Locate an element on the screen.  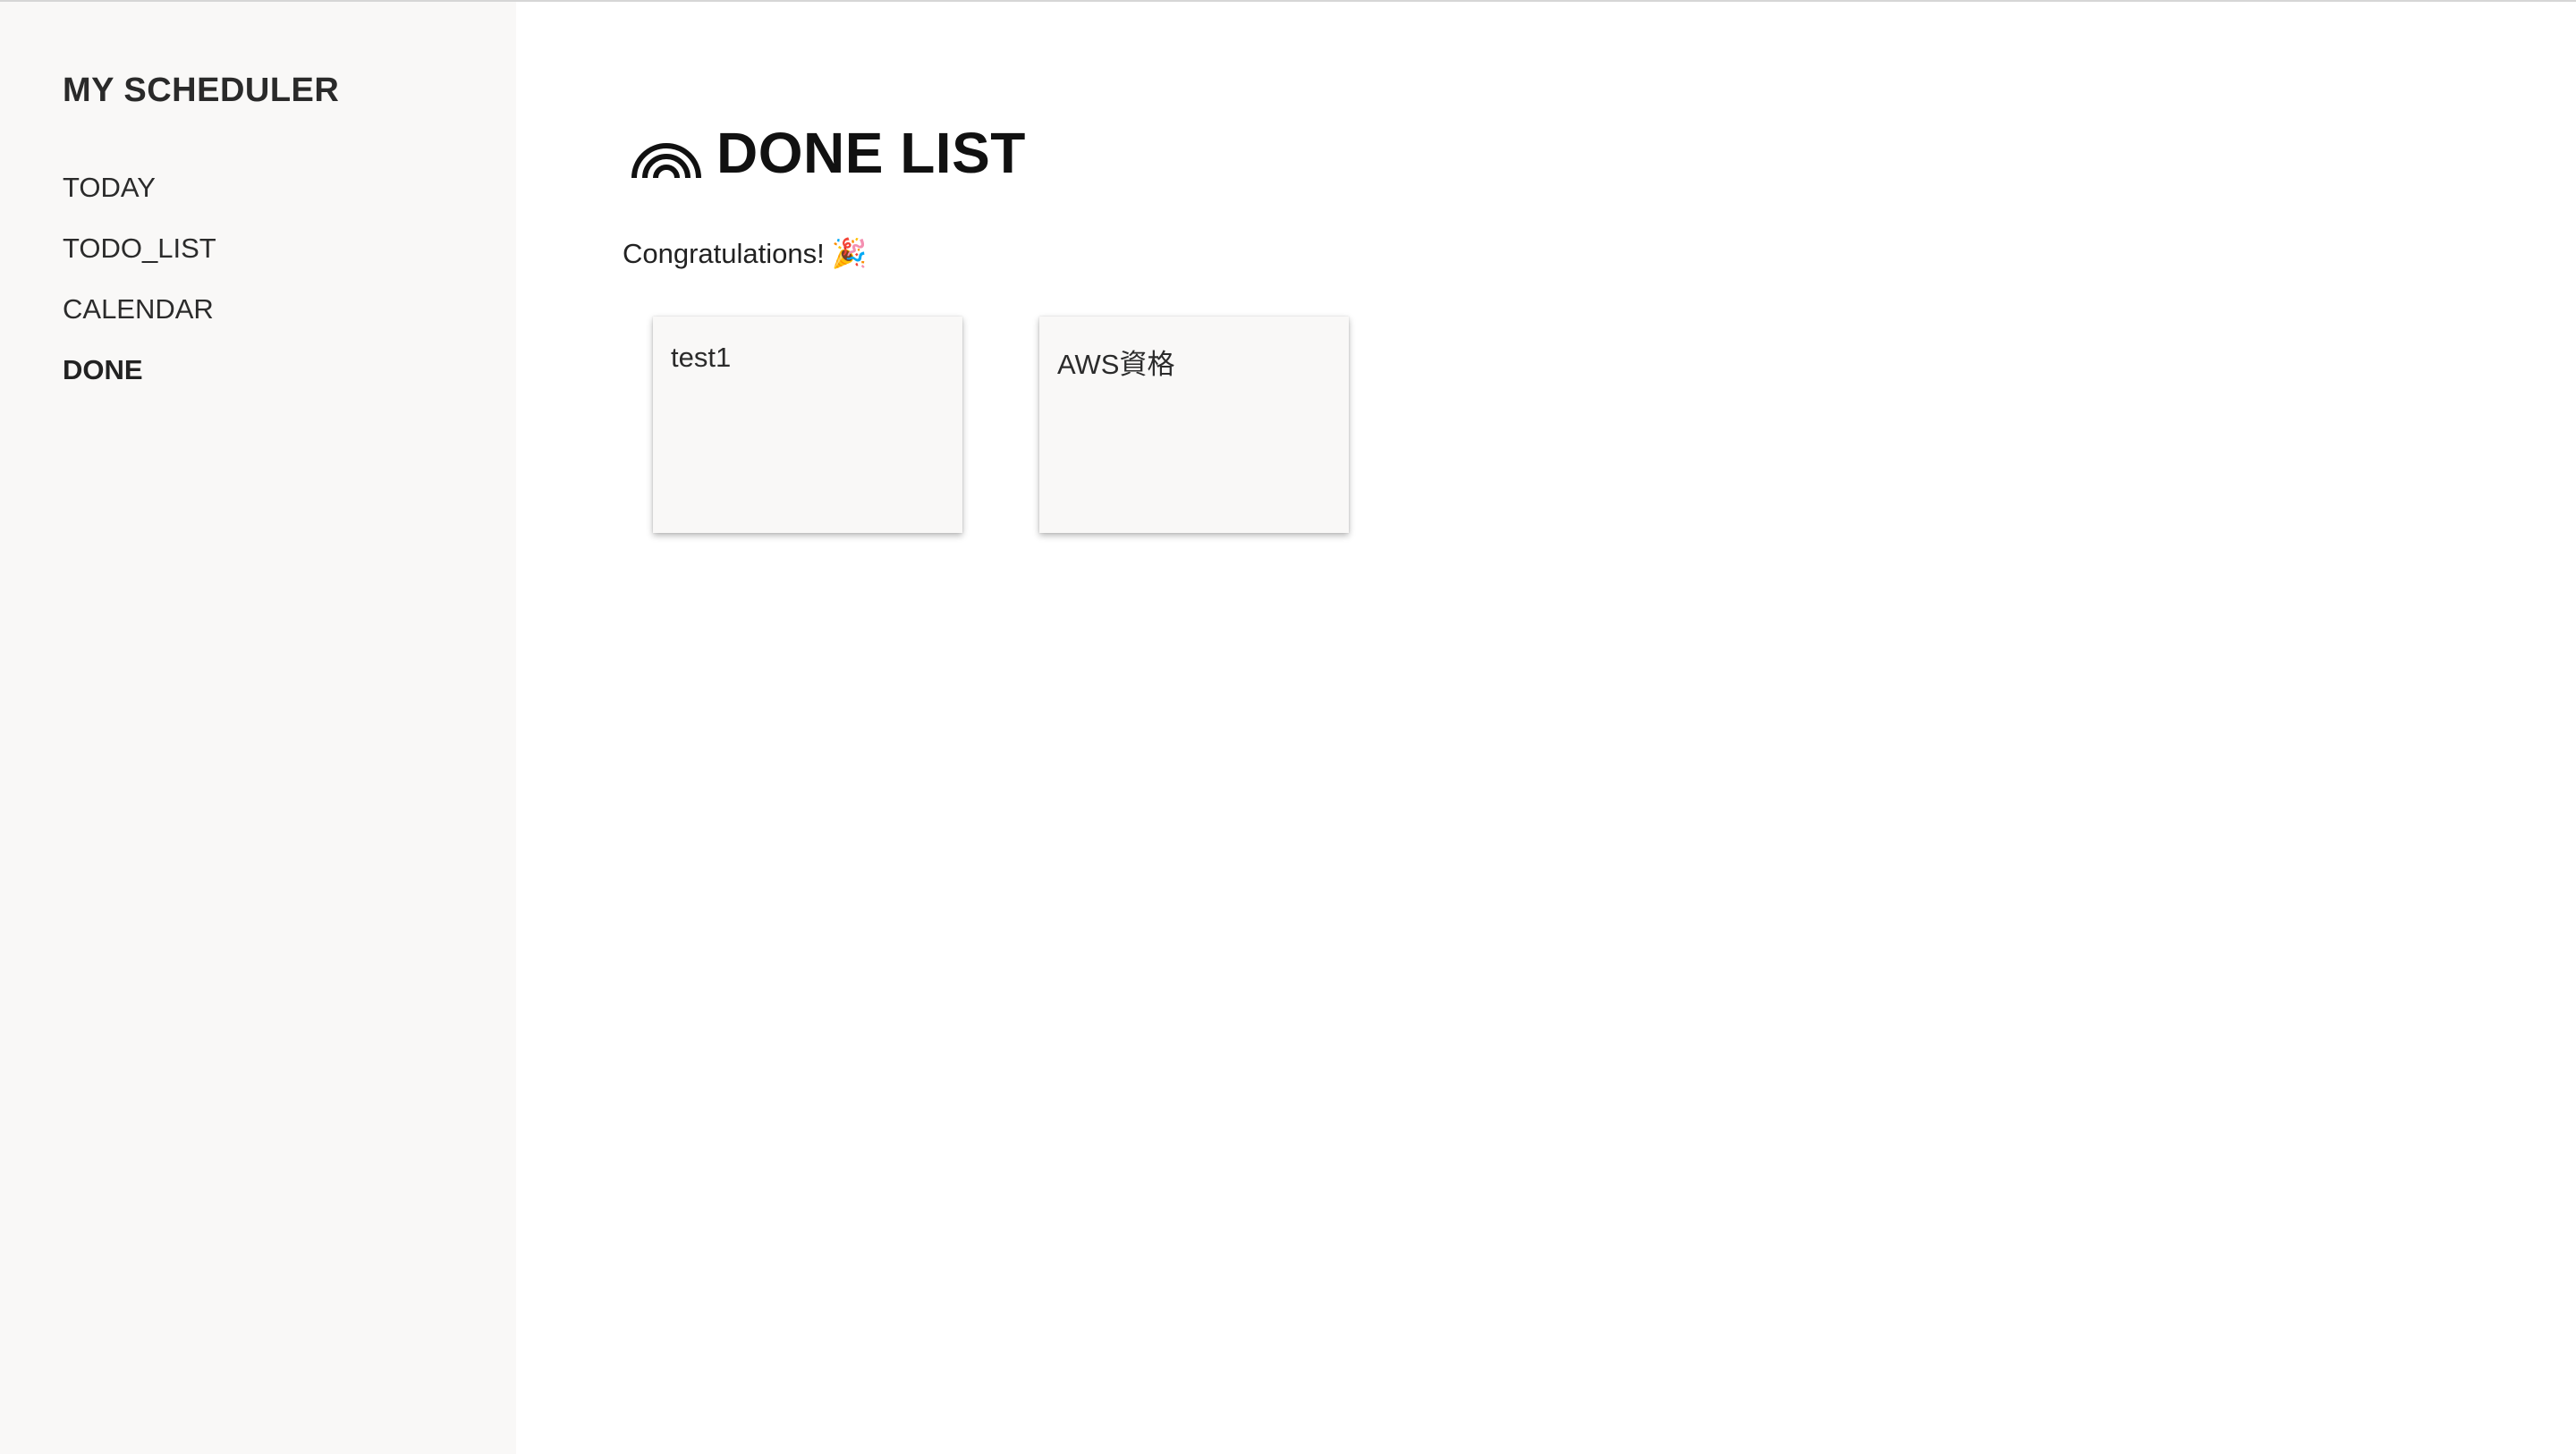
page-header: DONE LIST is located at coordinates (827, 153).